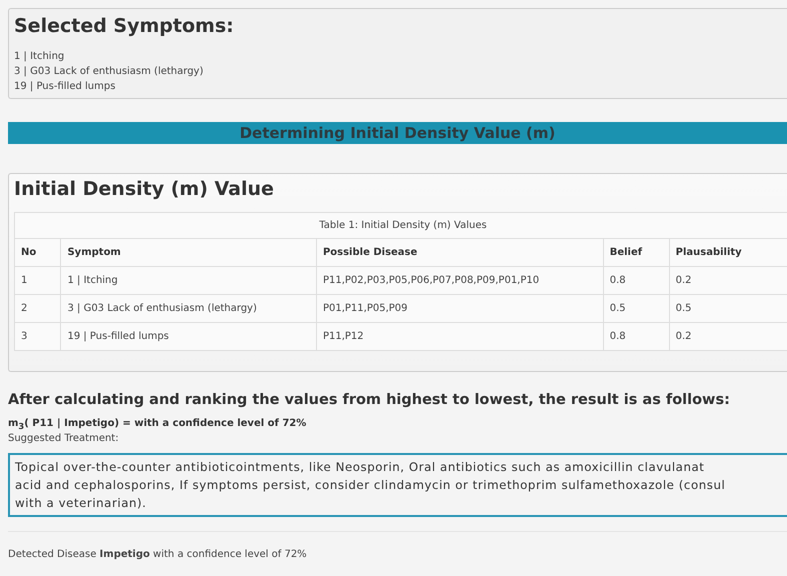 The height and width of the screenshot is (576, 787). What do you see at coordinates (369, 400) in the screenshot?
I see `result-heading: After calculating and ranking the values from highest to lowest, the result is as follows:` at bounding box center [369, 400].